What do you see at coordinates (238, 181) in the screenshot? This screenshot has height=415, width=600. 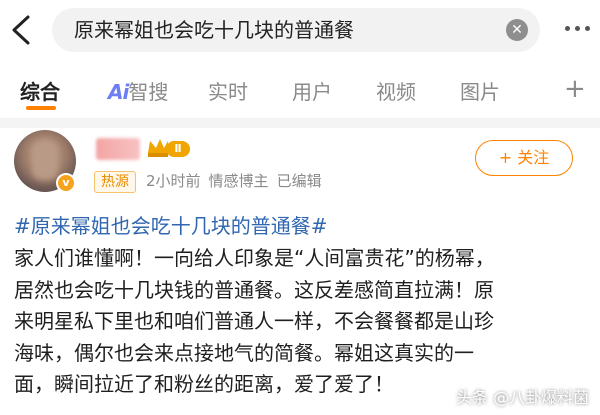 I see `author-role: 情感博主` at bounding box center [238, 181].